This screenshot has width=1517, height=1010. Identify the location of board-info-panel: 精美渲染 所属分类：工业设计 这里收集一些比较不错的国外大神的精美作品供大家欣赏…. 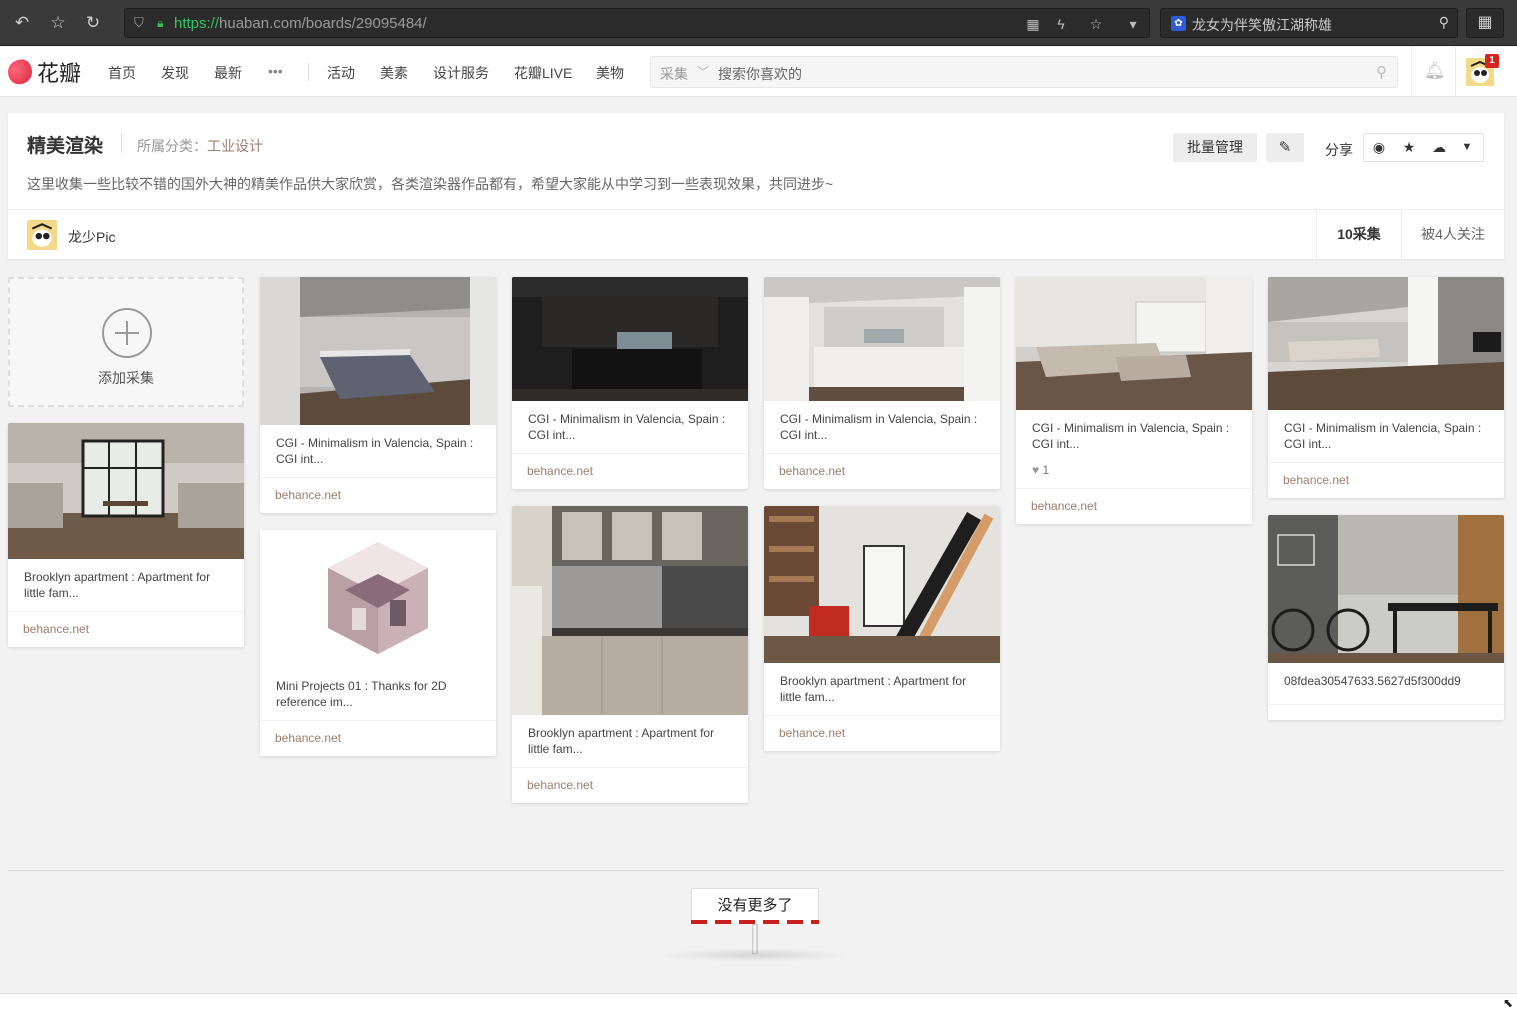
(756, 186).